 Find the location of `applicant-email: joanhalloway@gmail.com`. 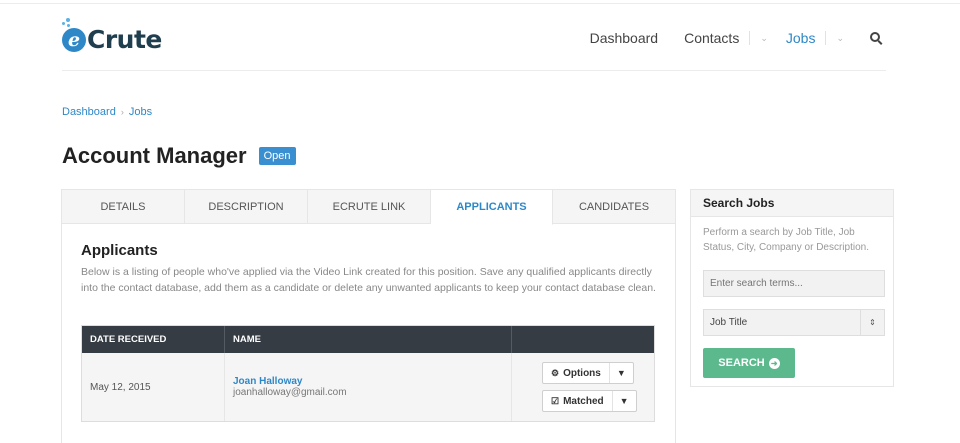

applicant-email: joanhalloway@gmail.com is located at coordinates (290, 392).